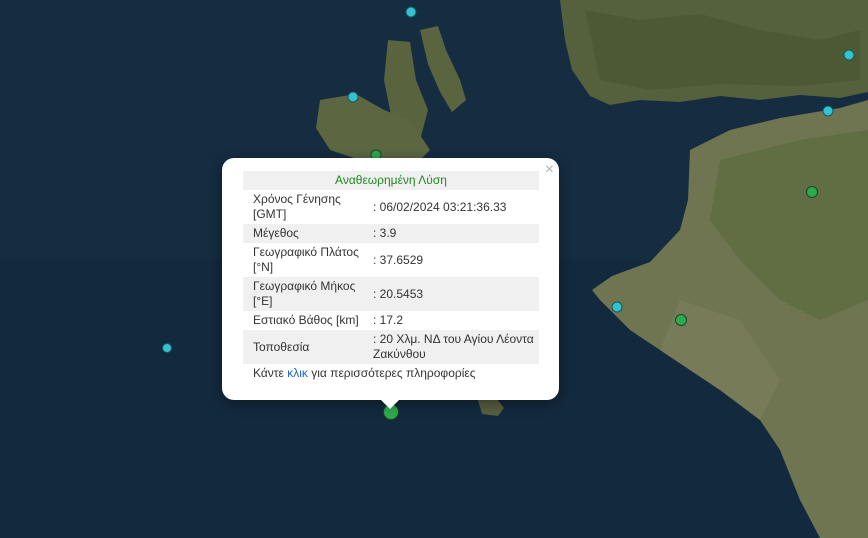  Describe the element at coordinates (270, 373) in the screenshot. I see `more-info-prefix: Κάντε` at that location.